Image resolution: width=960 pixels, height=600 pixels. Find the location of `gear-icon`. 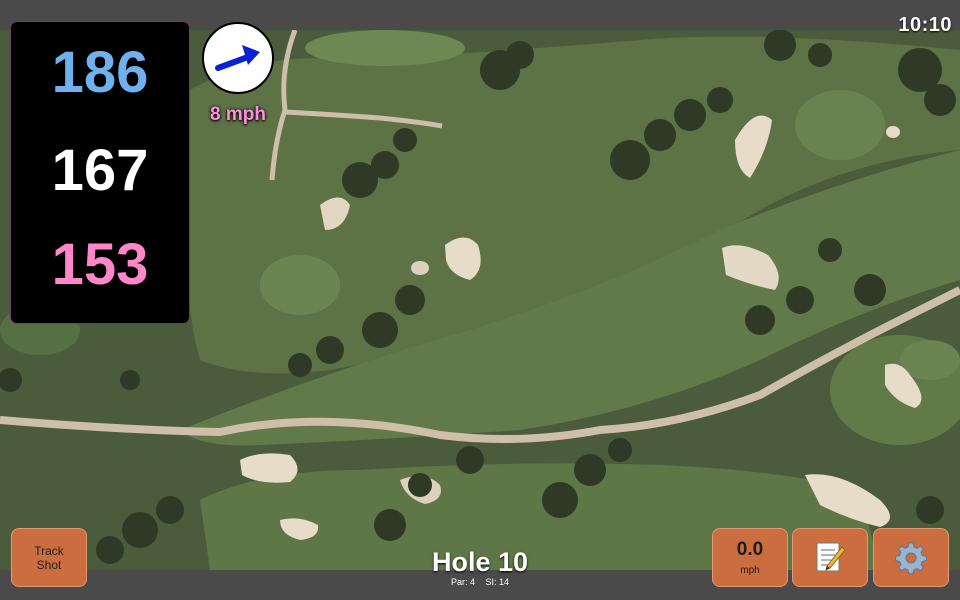

gear-icon is located at coordinates (911, 558).